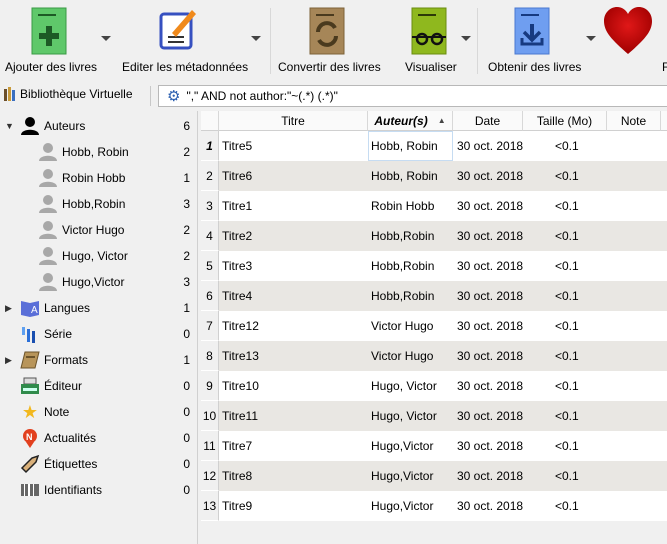 This screenshot has height=544, width=667. I want to click on sidebar-item: Éditeur 0, so click(98, 386).